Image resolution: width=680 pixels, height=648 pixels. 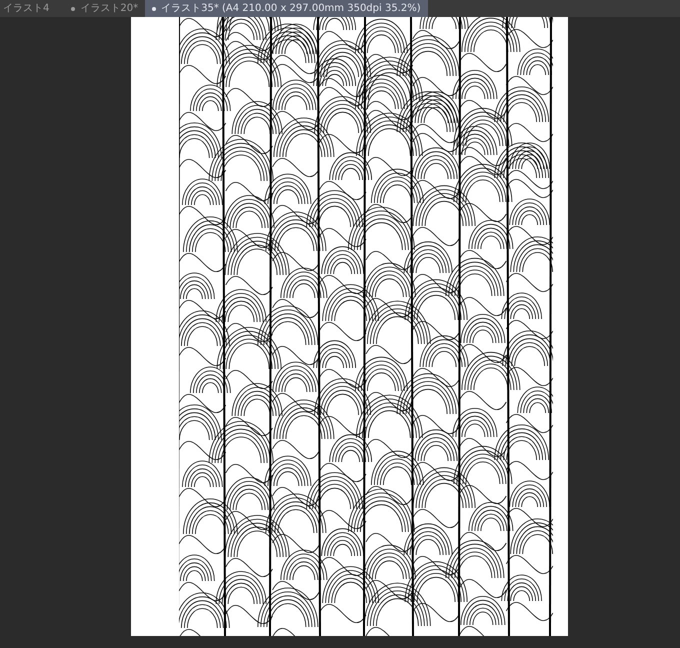 I want to click on tab-label: イラスト20*, so click(x=109, y=9).